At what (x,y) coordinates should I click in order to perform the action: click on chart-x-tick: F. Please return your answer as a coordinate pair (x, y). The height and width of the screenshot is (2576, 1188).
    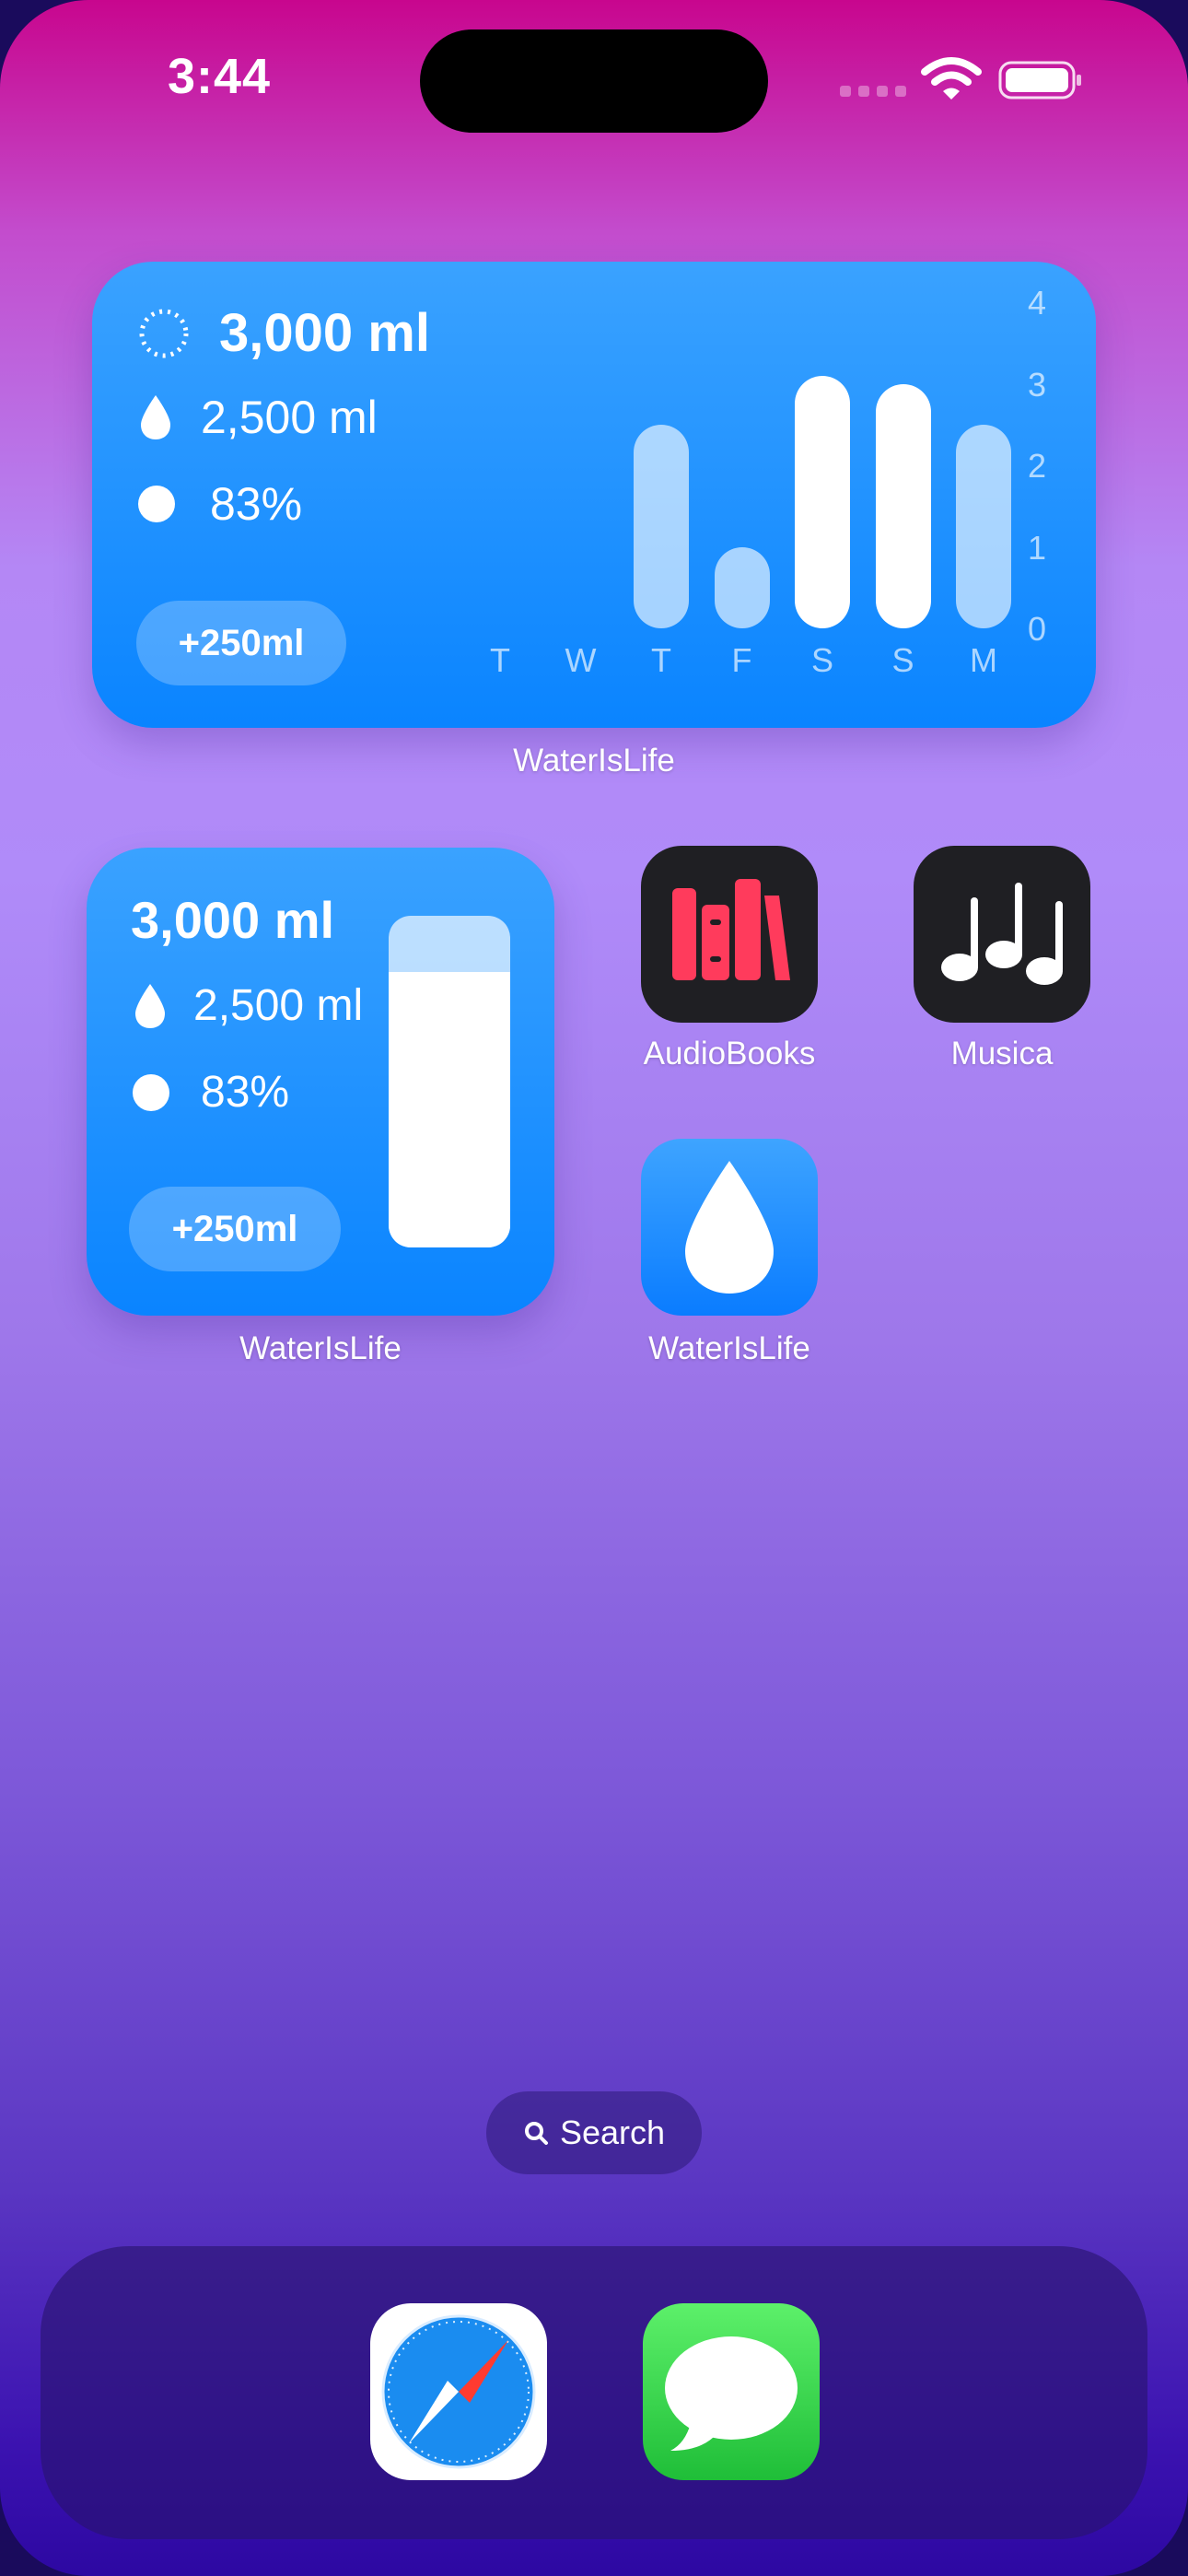
    Looking at the image, I should click on (741, 660).